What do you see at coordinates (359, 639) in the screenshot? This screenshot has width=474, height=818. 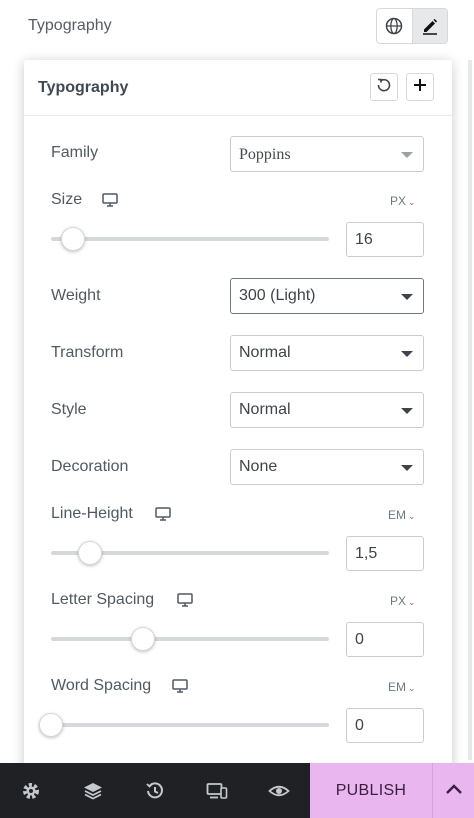 I see `letter-spacing-value: 0` at bounding box center [359, 639].